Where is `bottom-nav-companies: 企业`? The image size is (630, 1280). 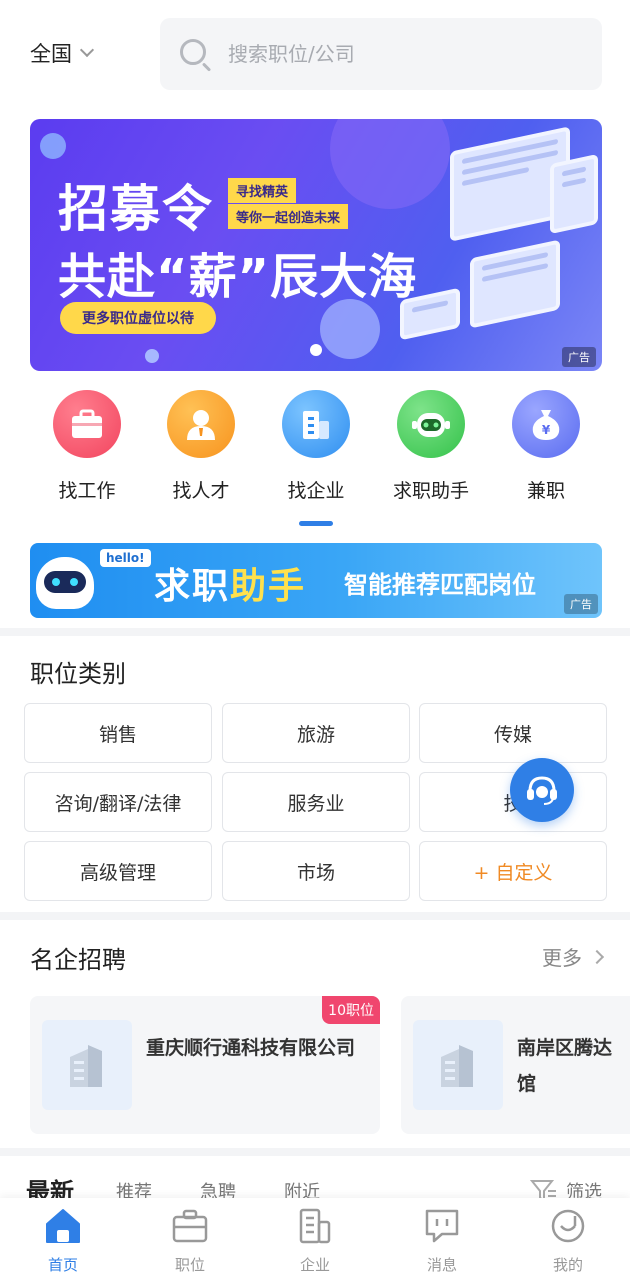 bottom-nav-companies: 企业 is located at coordinates (315, 1240).